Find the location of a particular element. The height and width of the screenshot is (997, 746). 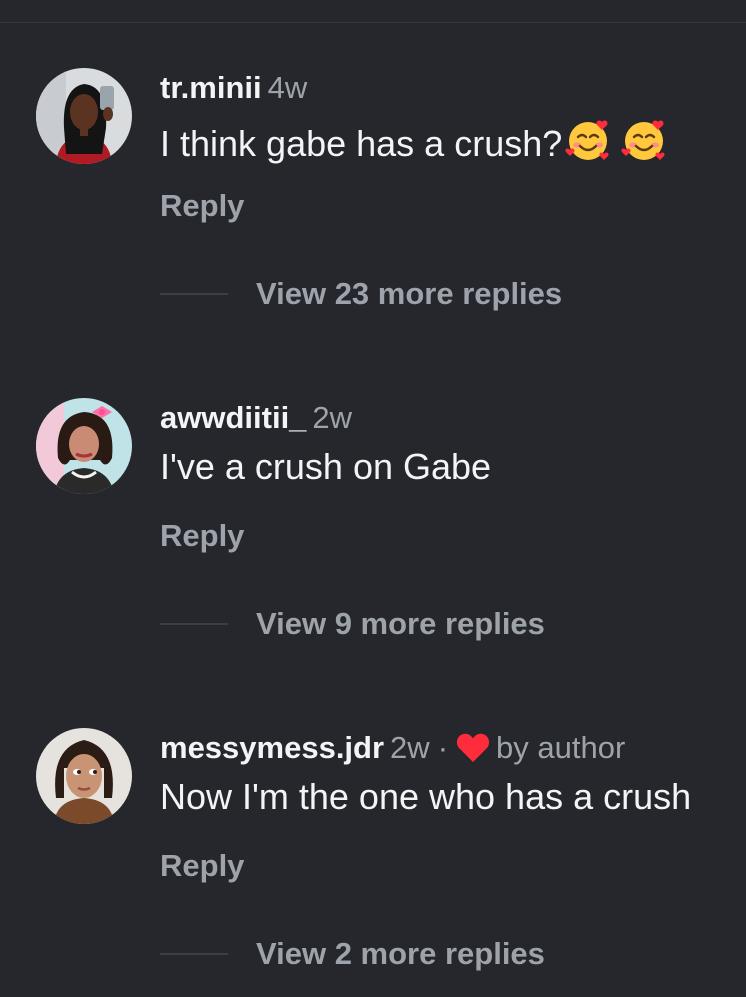

view-more-replies-button: View 9 more replies is located at coordinates (352, 624).